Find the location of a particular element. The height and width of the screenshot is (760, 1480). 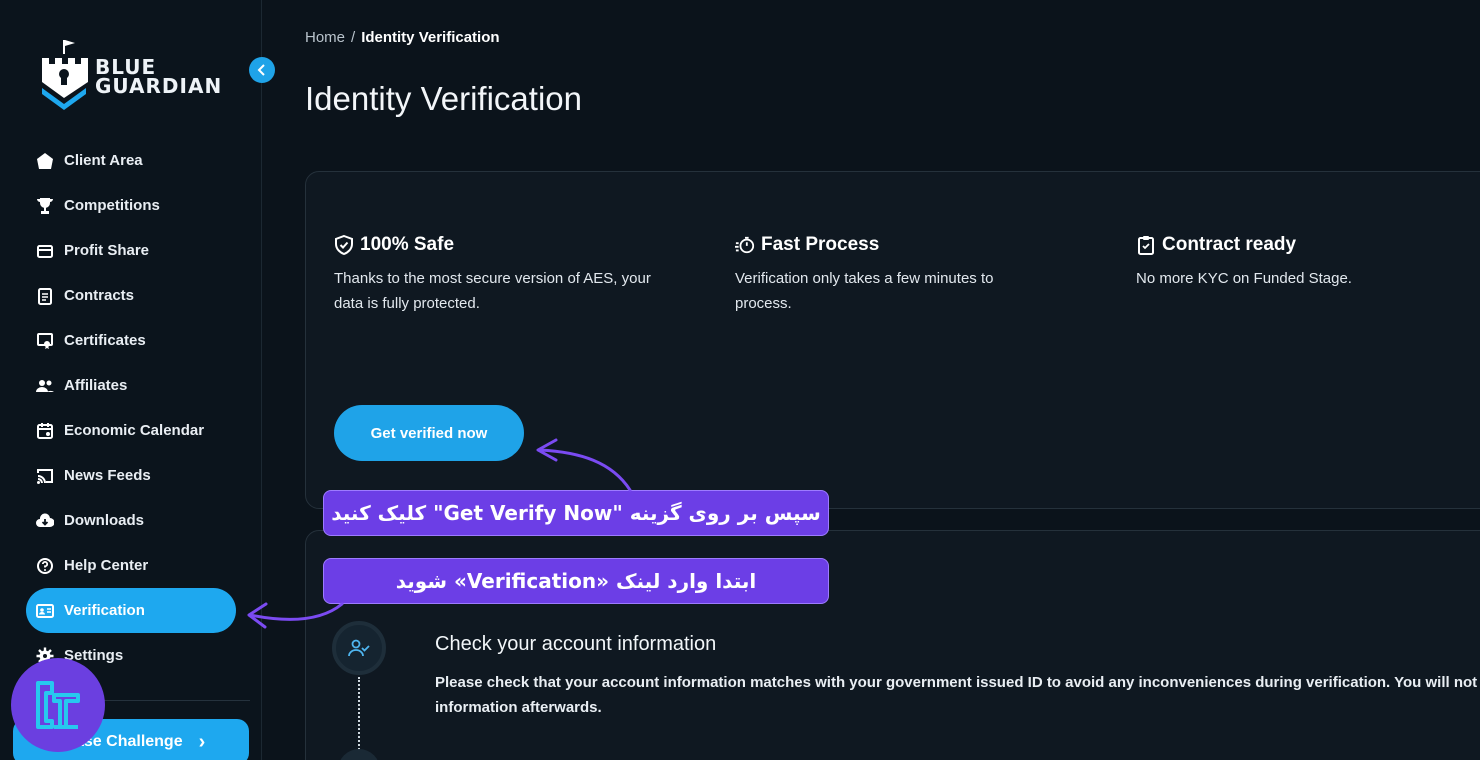

sidebar-item-profit-share: Profit Share is located at coordinates (131, 250).